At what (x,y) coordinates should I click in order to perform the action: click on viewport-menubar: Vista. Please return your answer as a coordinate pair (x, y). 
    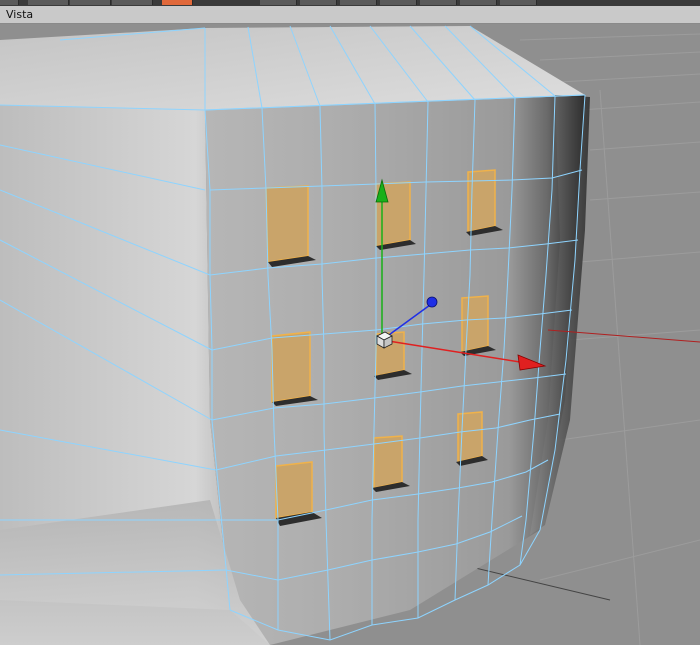
    Looking at the image, I should click on (350, 15).